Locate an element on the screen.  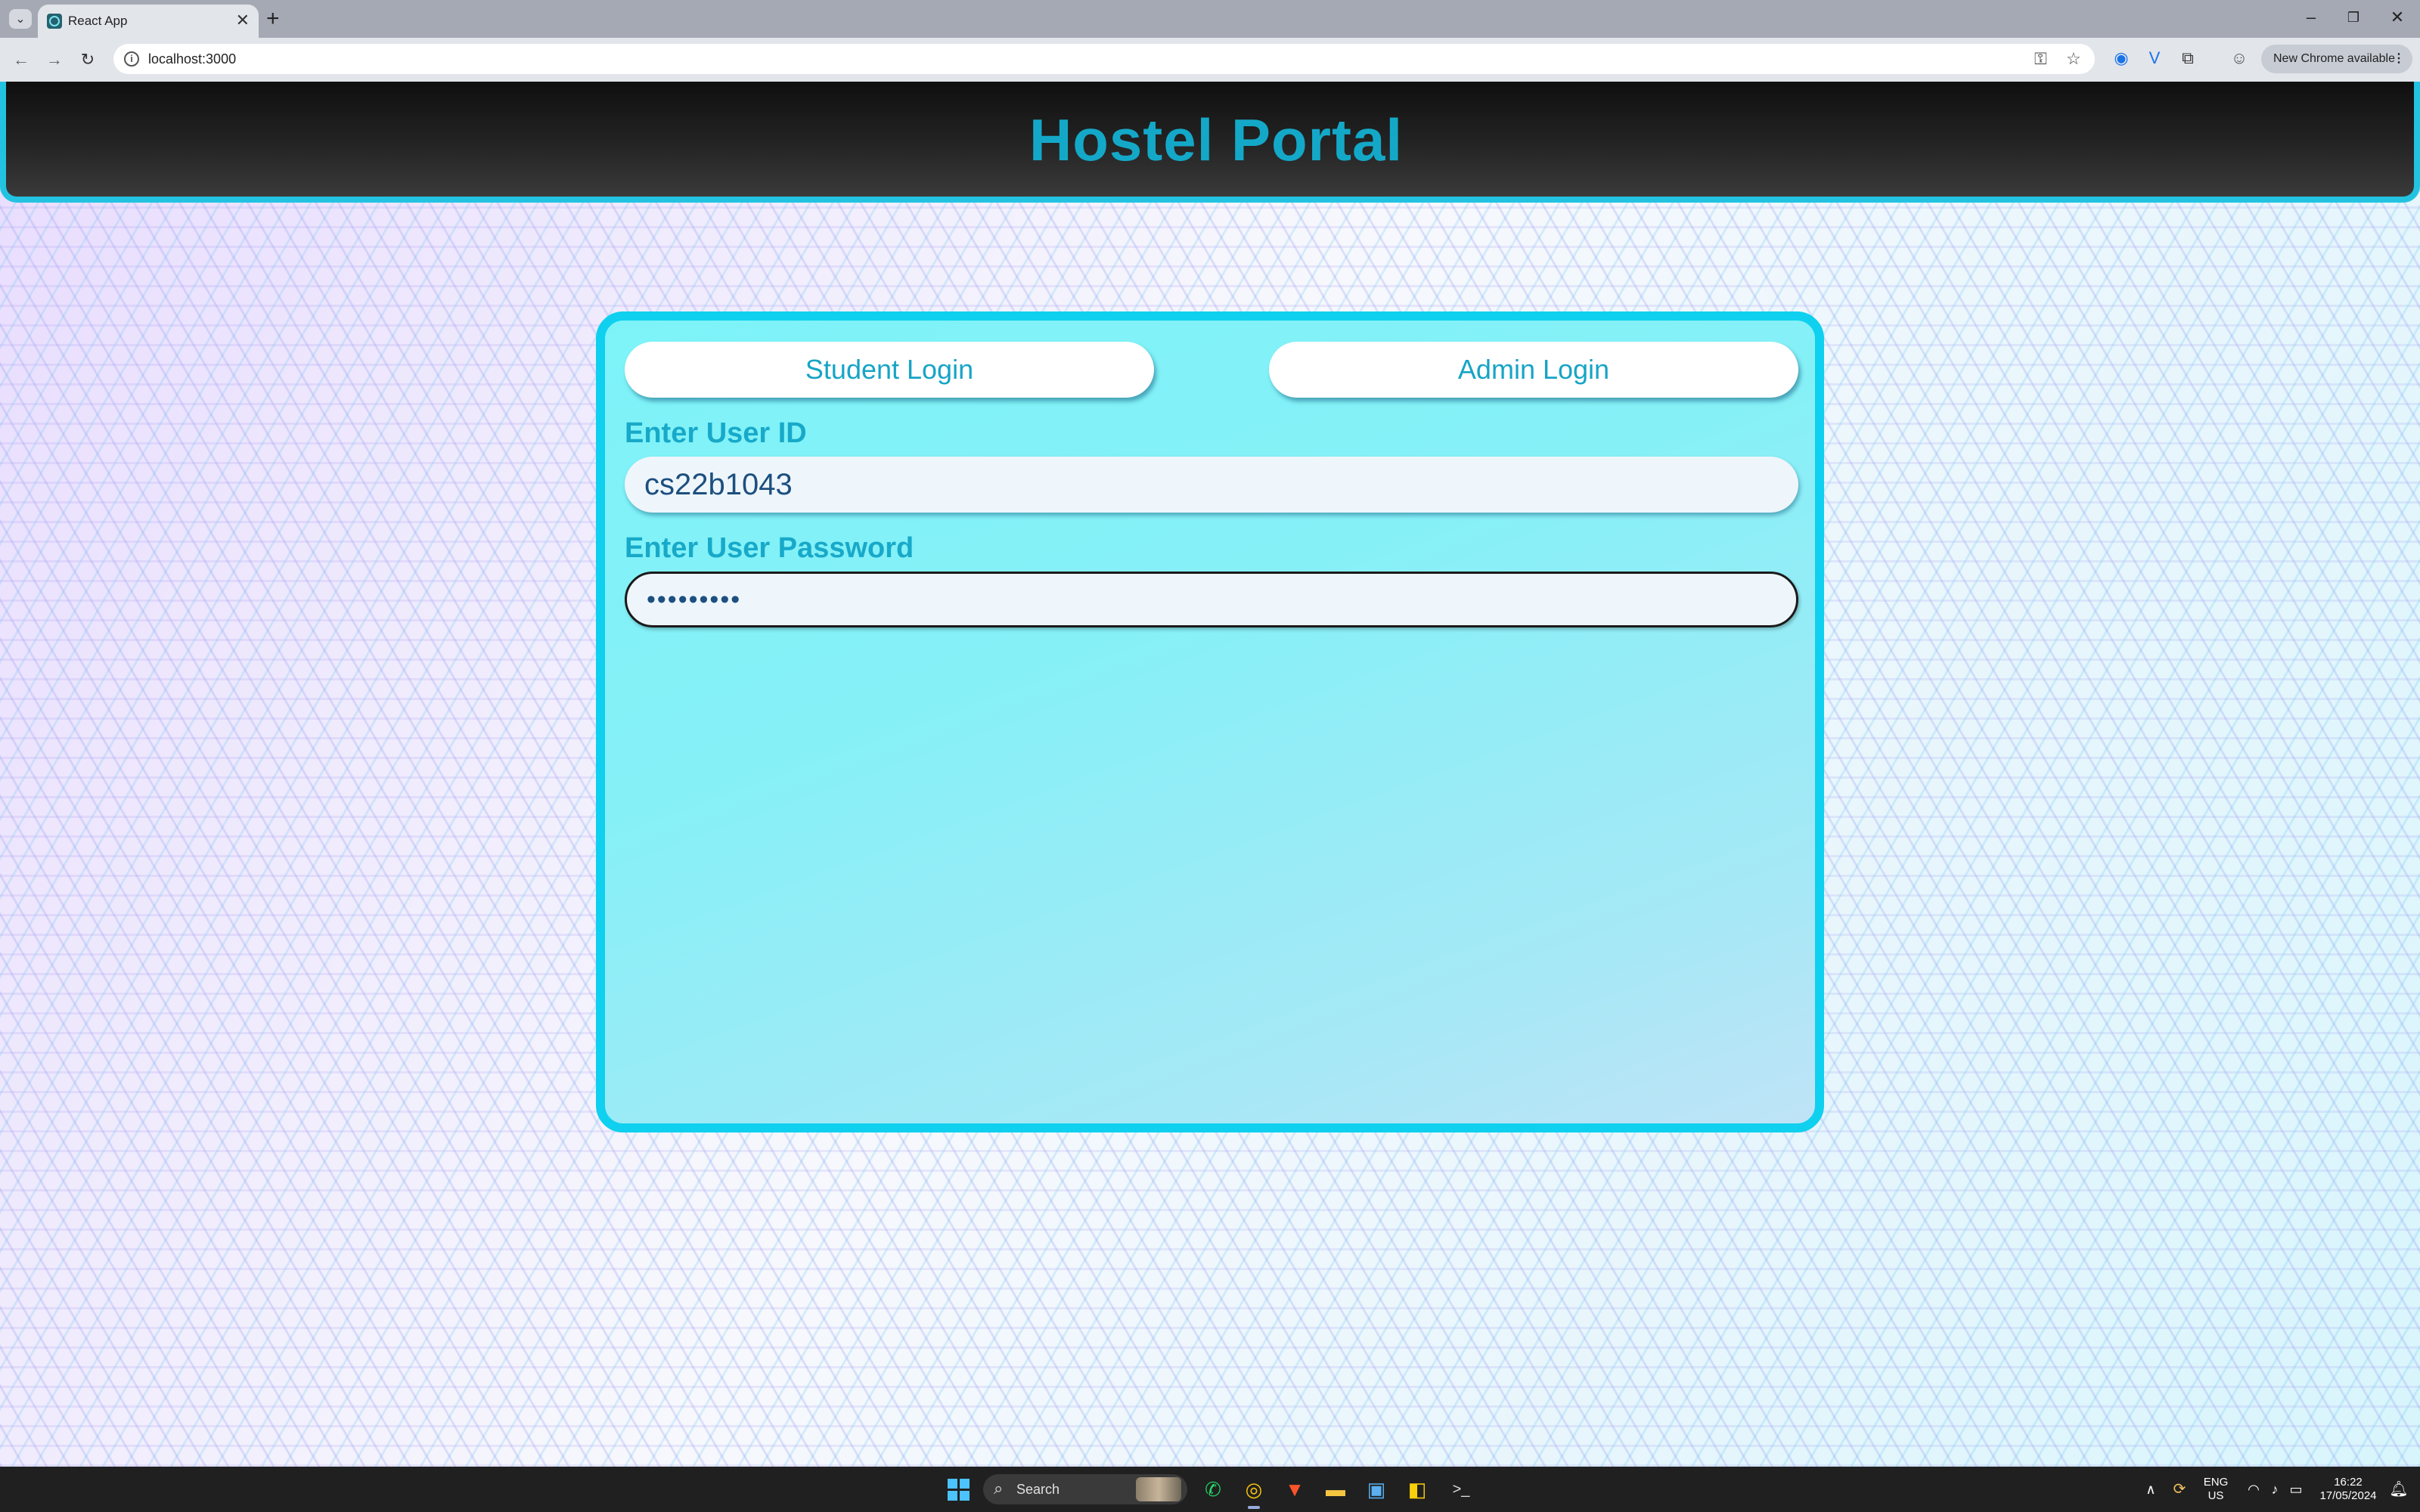
battery-icon: ▭ is located at coordinates (2296, 1489).